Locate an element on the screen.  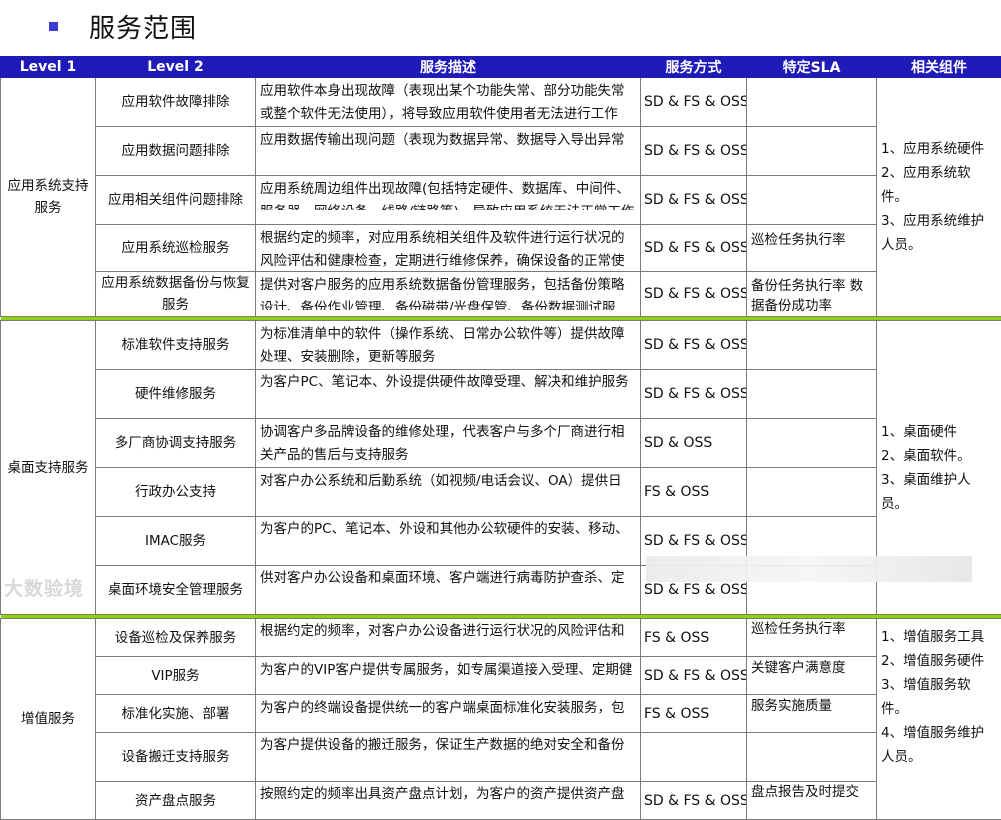
row-mode is located at coordinates (694, 757).